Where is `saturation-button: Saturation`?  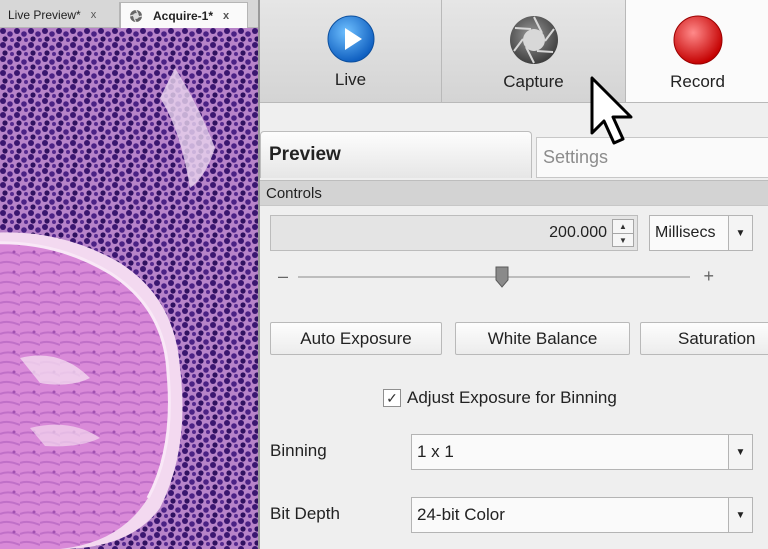 saturation-button: Saturation is located at coordinates (704, 338).